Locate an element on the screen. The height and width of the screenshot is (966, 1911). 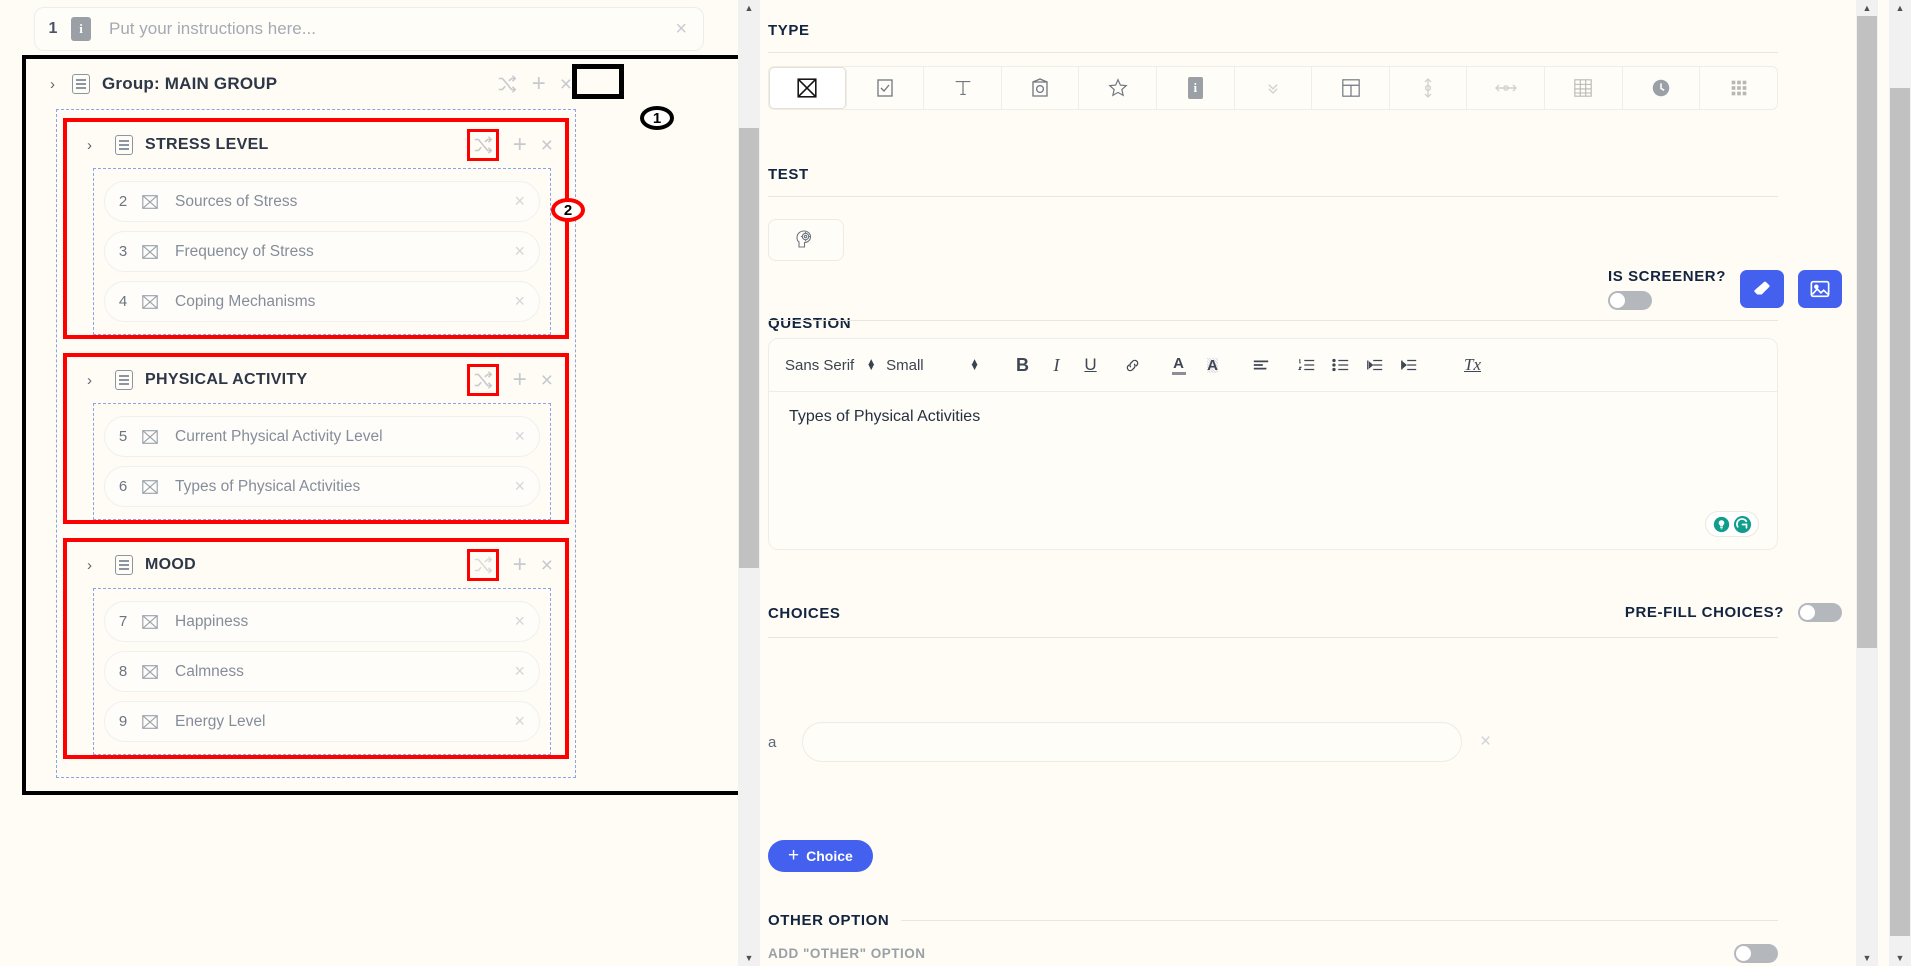
add-other-option-row: ADD "OTHER" OPTION is located at coordinates (1273, 953).